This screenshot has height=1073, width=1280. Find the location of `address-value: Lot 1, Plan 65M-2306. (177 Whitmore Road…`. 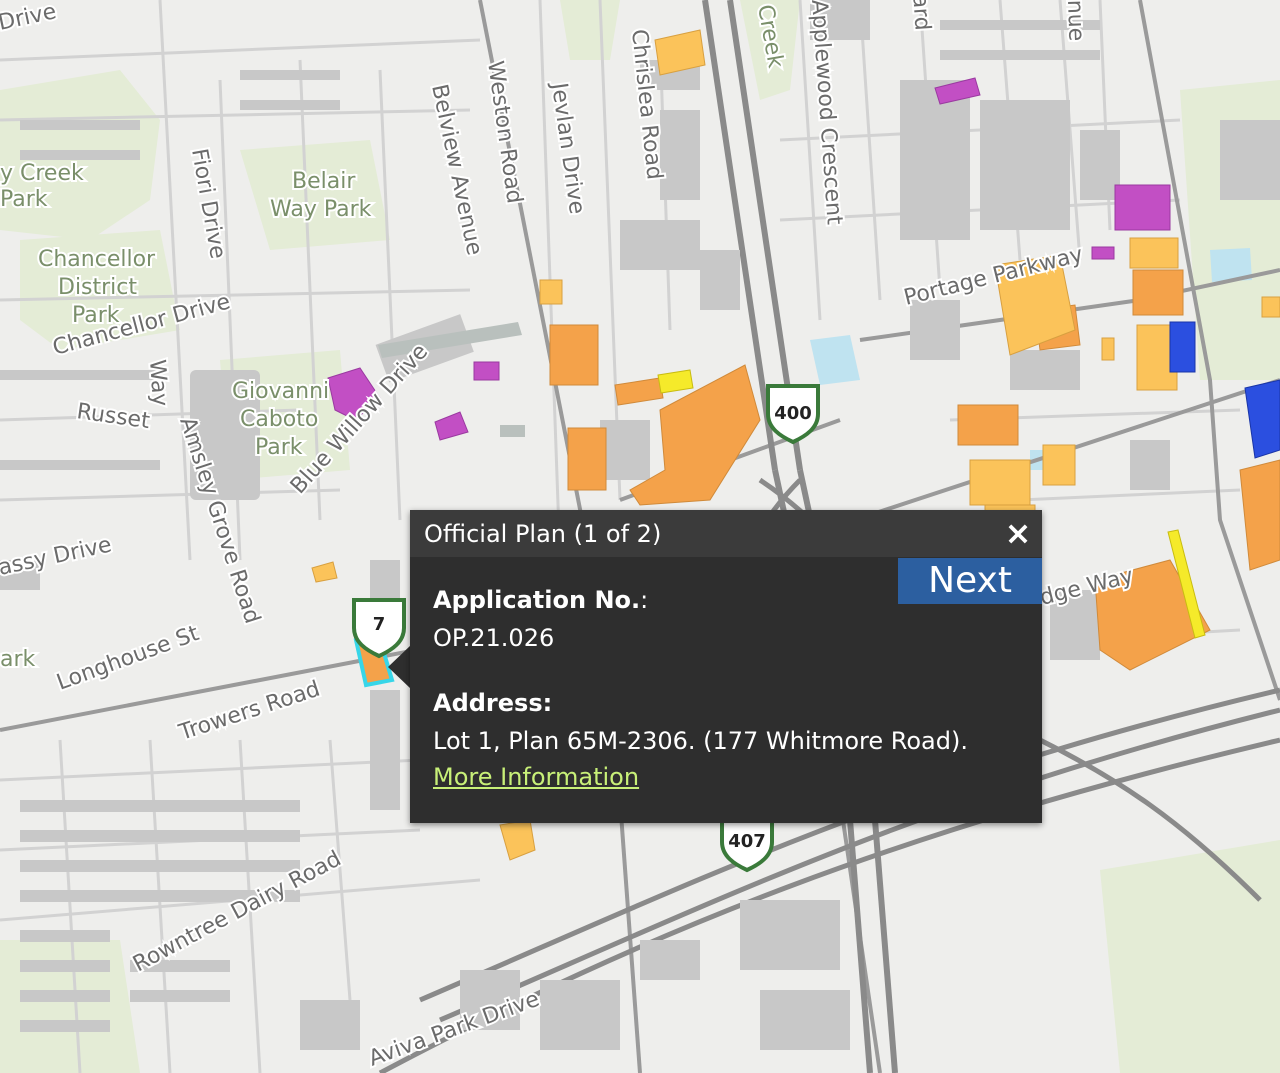

address-value: Lot 1, Plan 65M-2306. (177 Whitmore Road… is located at coordinates (700, 741).